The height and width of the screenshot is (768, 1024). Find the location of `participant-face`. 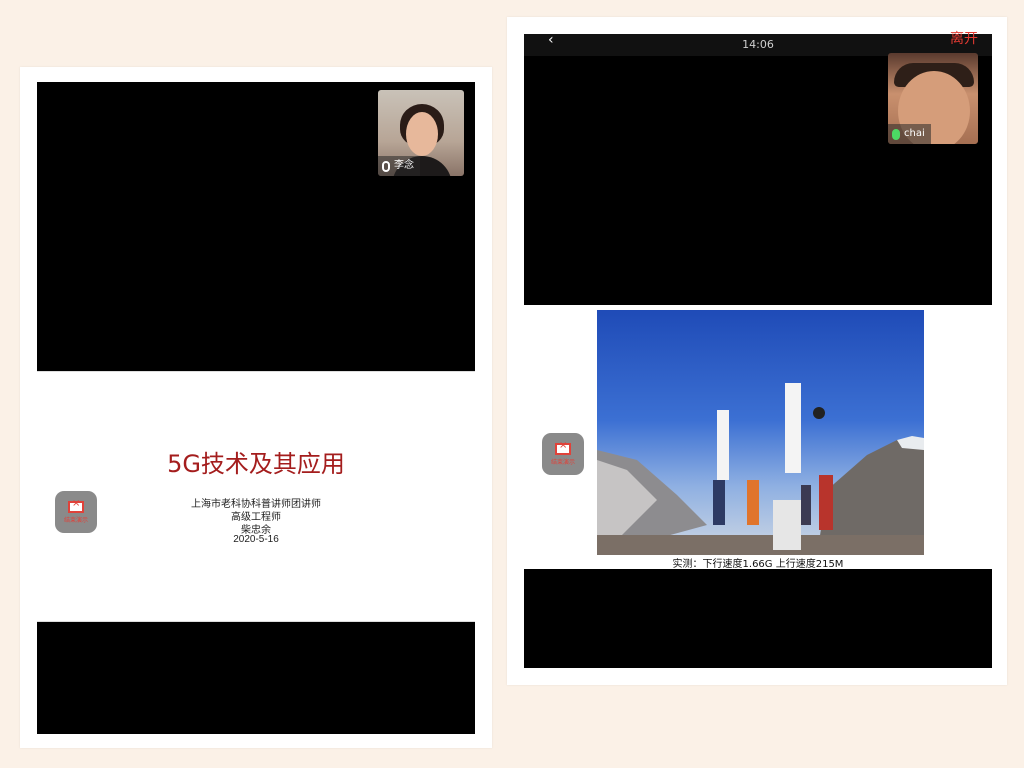

participant-face is located at coordinates (422, 134).